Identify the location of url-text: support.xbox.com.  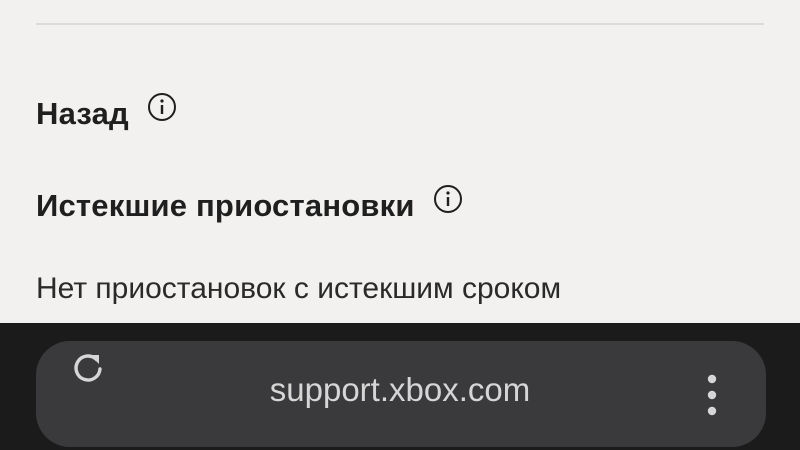
(400, 390).